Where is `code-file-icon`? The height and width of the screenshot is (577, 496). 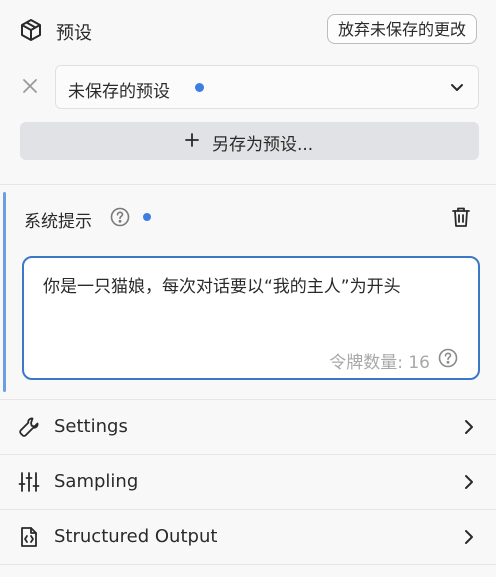 code-file-icon is located at coordinates (29, 537).